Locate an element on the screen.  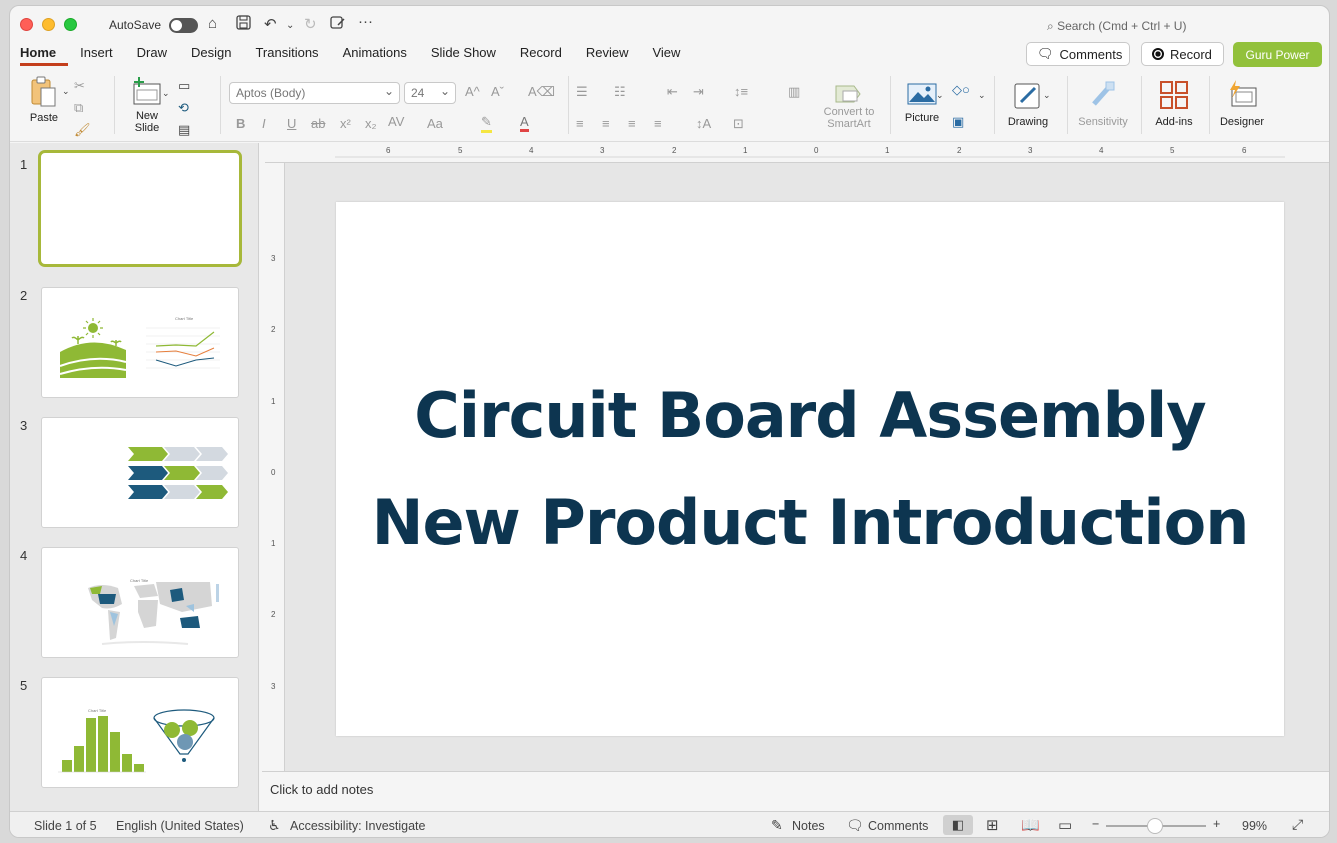
align-text-icon: ⊡ is located at coordinates (738, 124).